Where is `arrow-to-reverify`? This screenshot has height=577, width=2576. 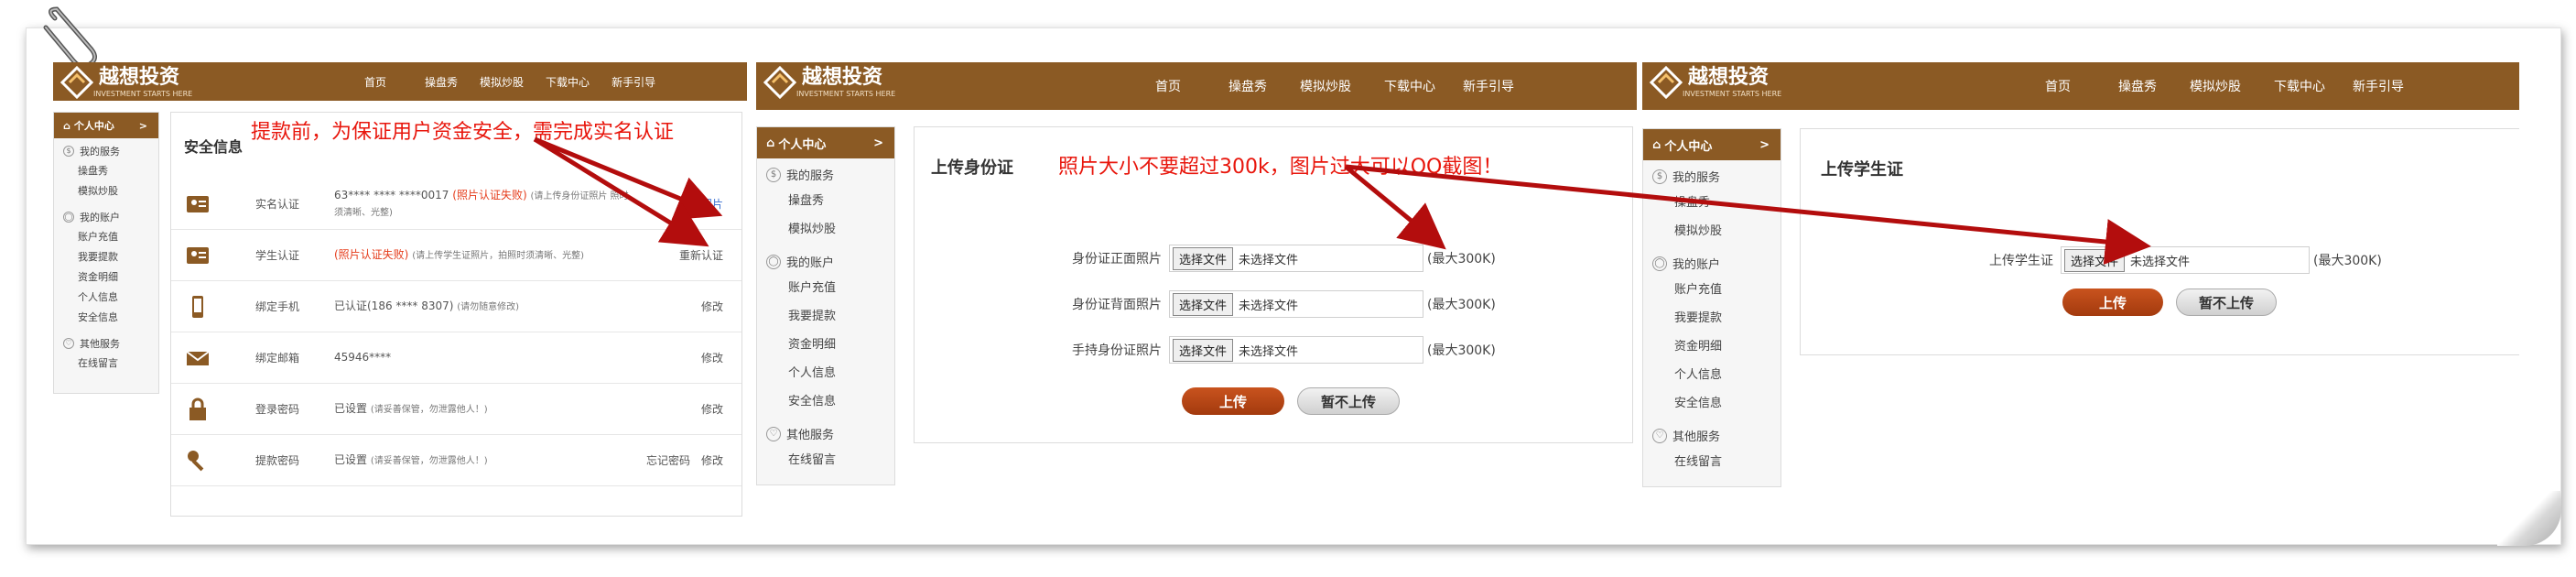 arrow-to-reverify is located at coordinates (621, 191).